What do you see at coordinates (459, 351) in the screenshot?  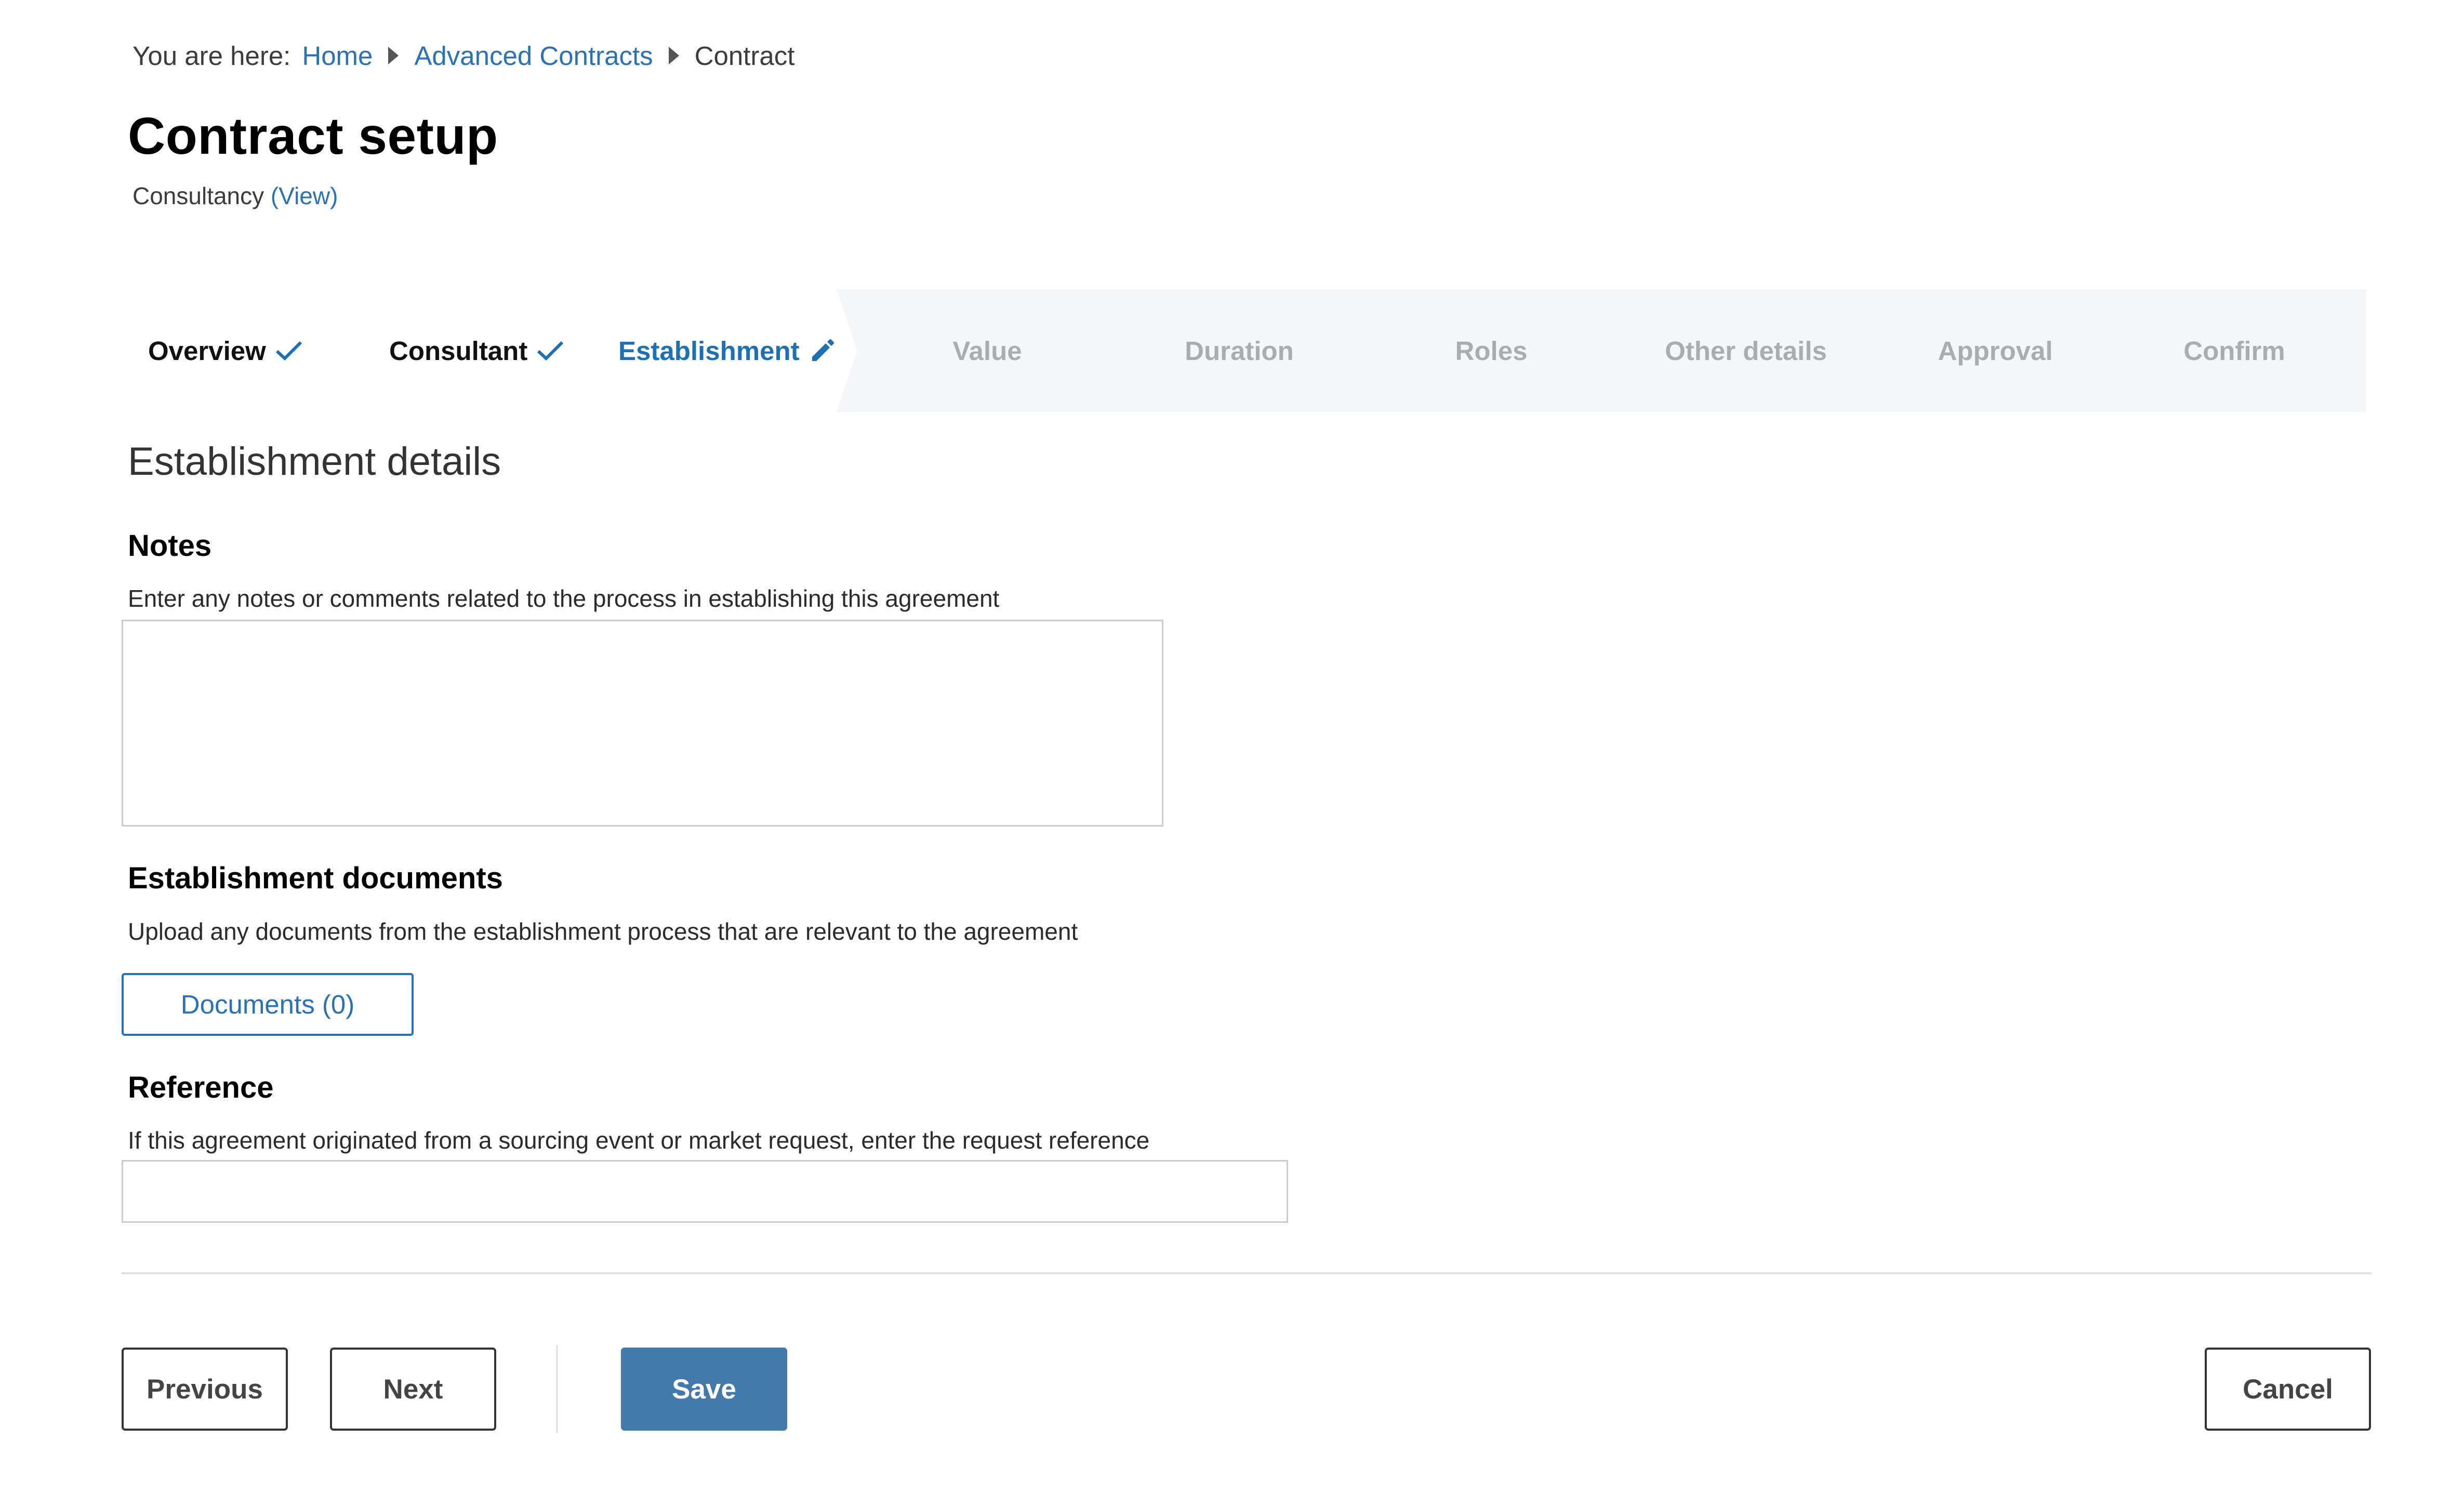 I see `step-label: Consultant` at bounding box center [459, 351].